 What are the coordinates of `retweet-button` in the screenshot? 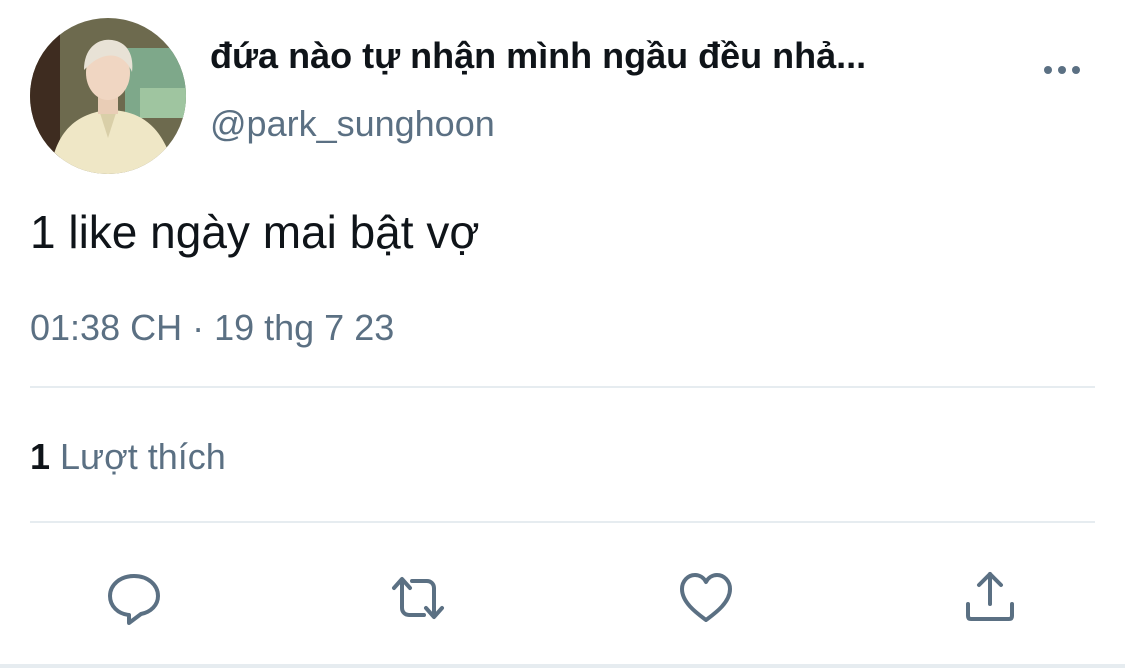 It's located at (418, 598).